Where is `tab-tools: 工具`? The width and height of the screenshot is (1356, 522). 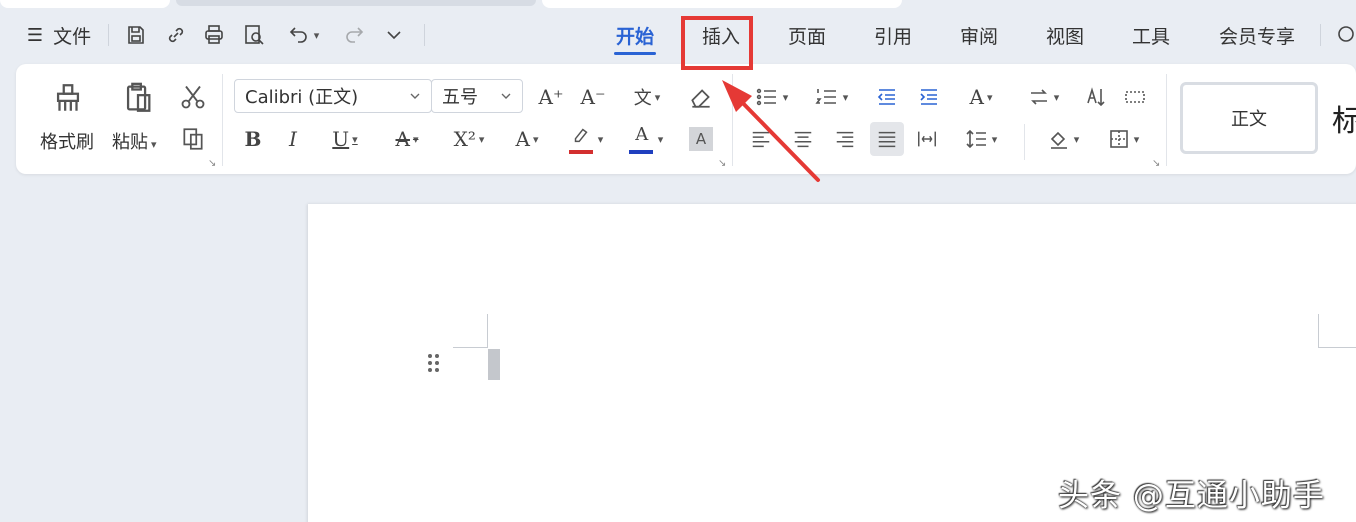
tab-tools: 工具 is located at coordinates (1151, 35).